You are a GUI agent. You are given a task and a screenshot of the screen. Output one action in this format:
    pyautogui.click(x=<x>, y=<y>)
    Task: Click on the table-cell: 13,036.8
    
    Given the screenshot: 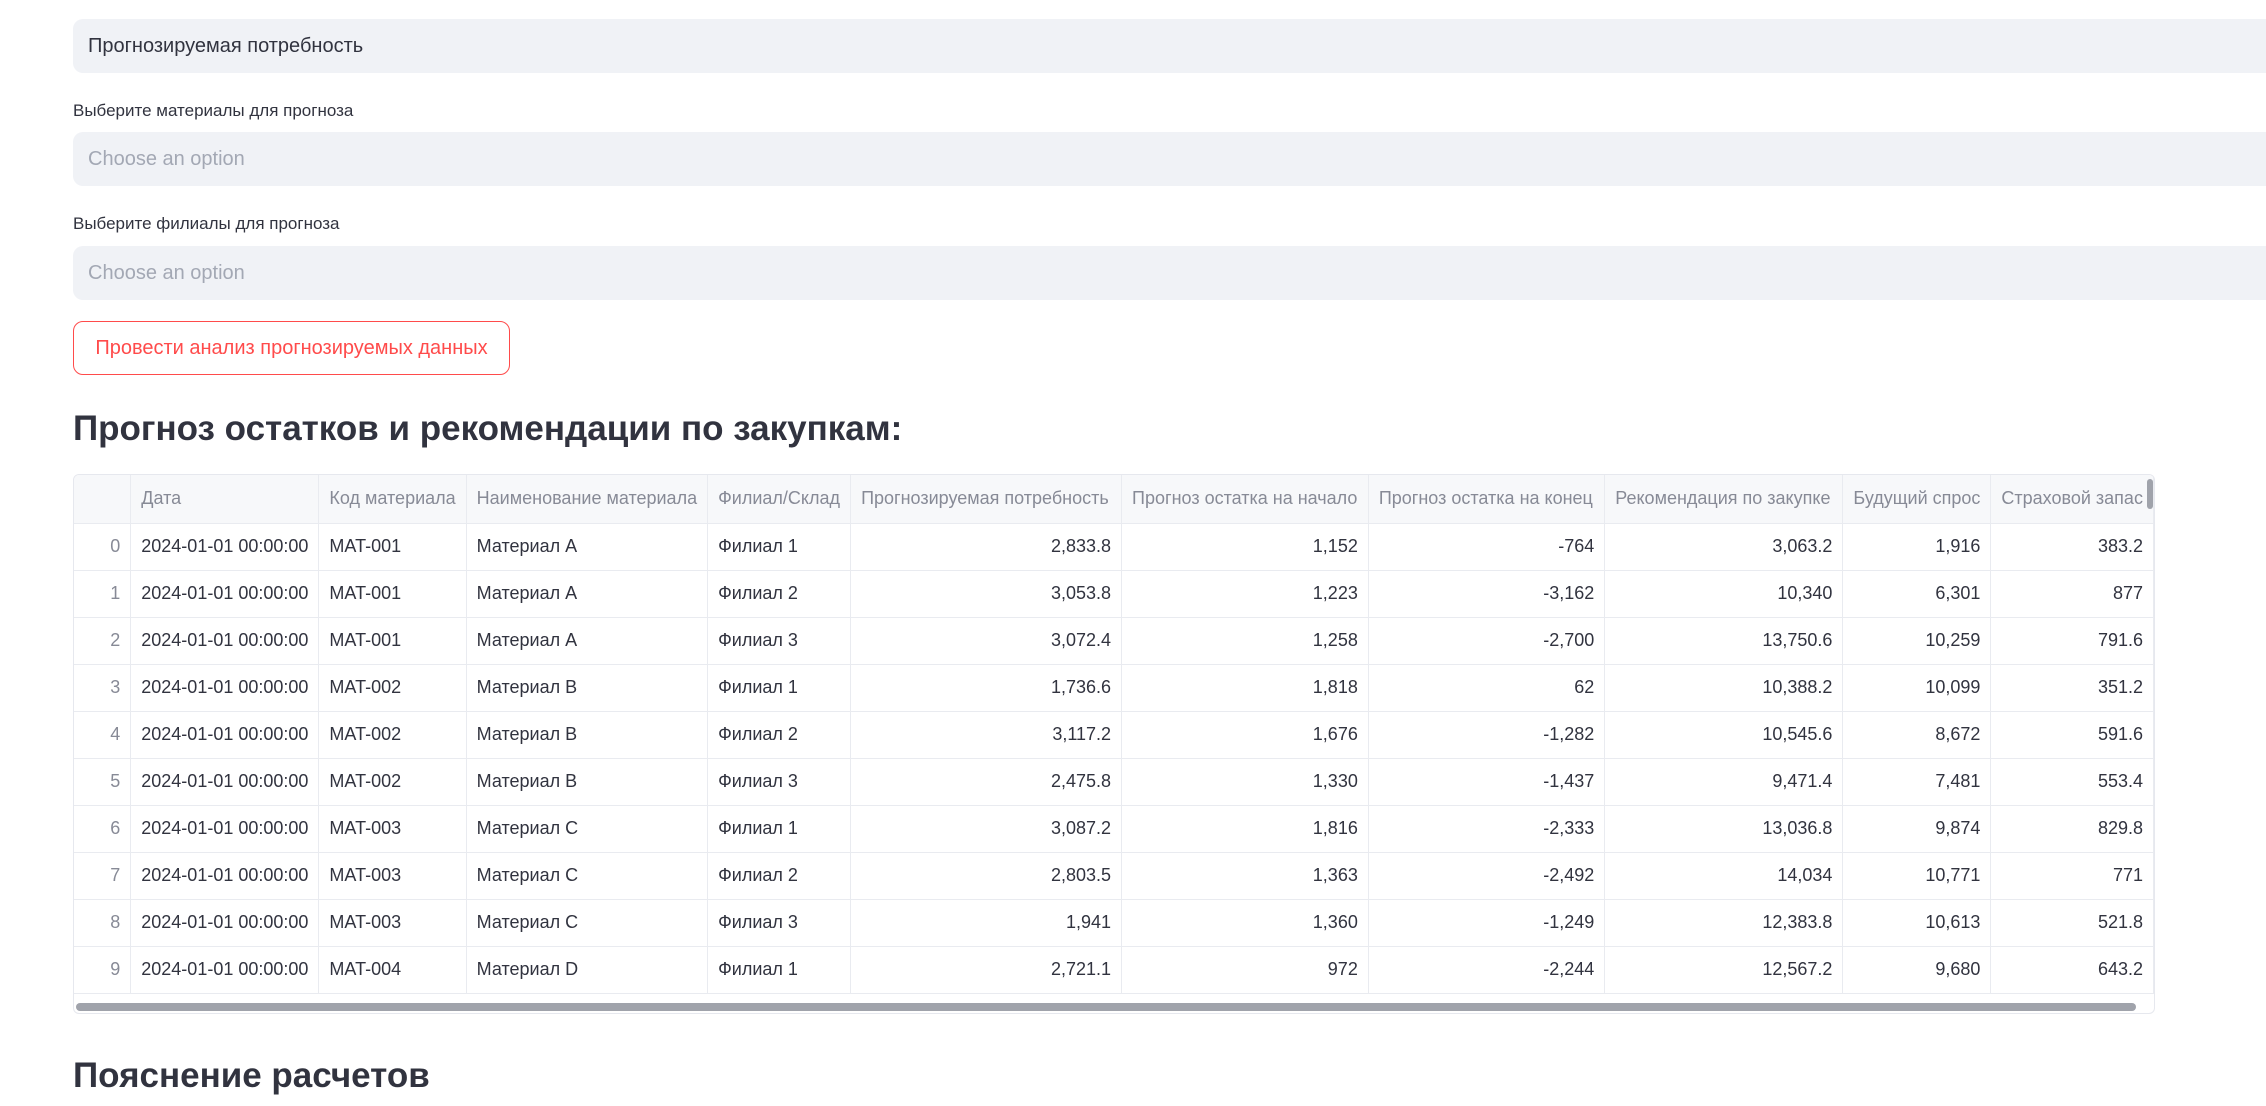 What is the action you would take?
    pyautogui.click(x=1724, y=829)
    